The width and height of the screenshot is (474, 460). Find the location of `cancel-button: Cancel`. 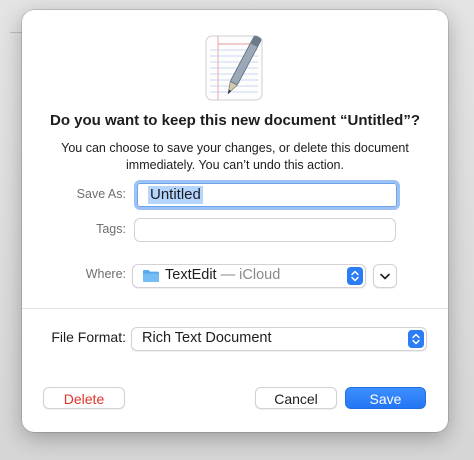

cancel-button: Cancel is located at coordinates (296, 398).